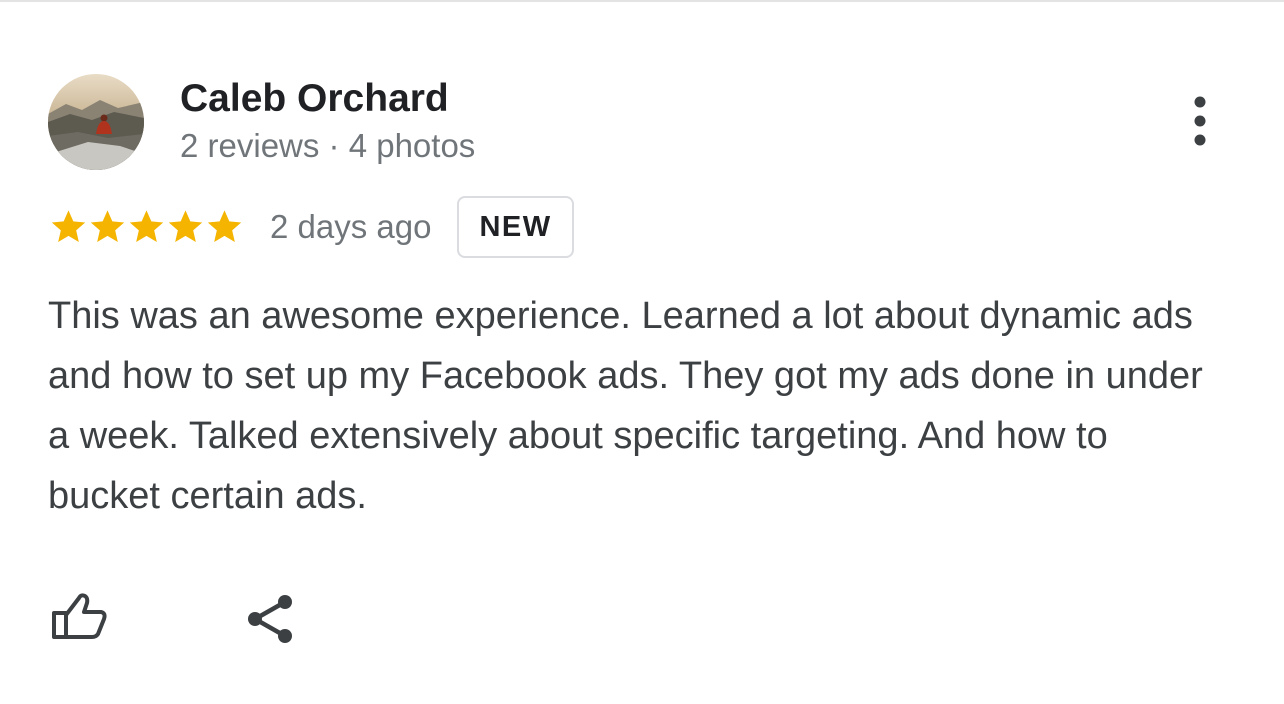  Describe the element at coordinates (351, 226) in the screenshot. I see `review-date: 2 days ago` at that location.